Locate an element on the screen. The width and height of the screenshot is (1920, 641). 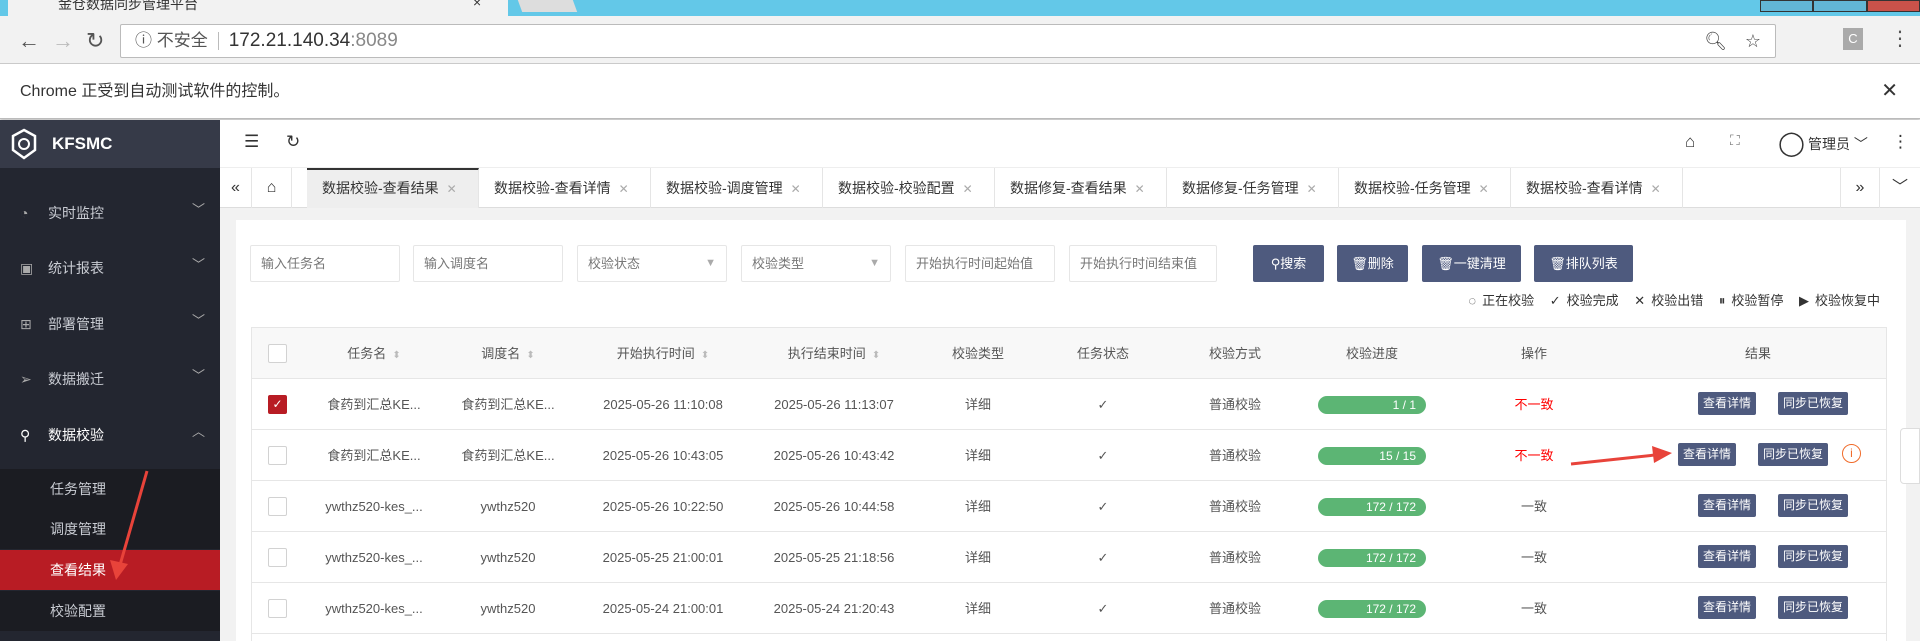
avatar-icon: ◯ is located at coordinates (1791, 143).